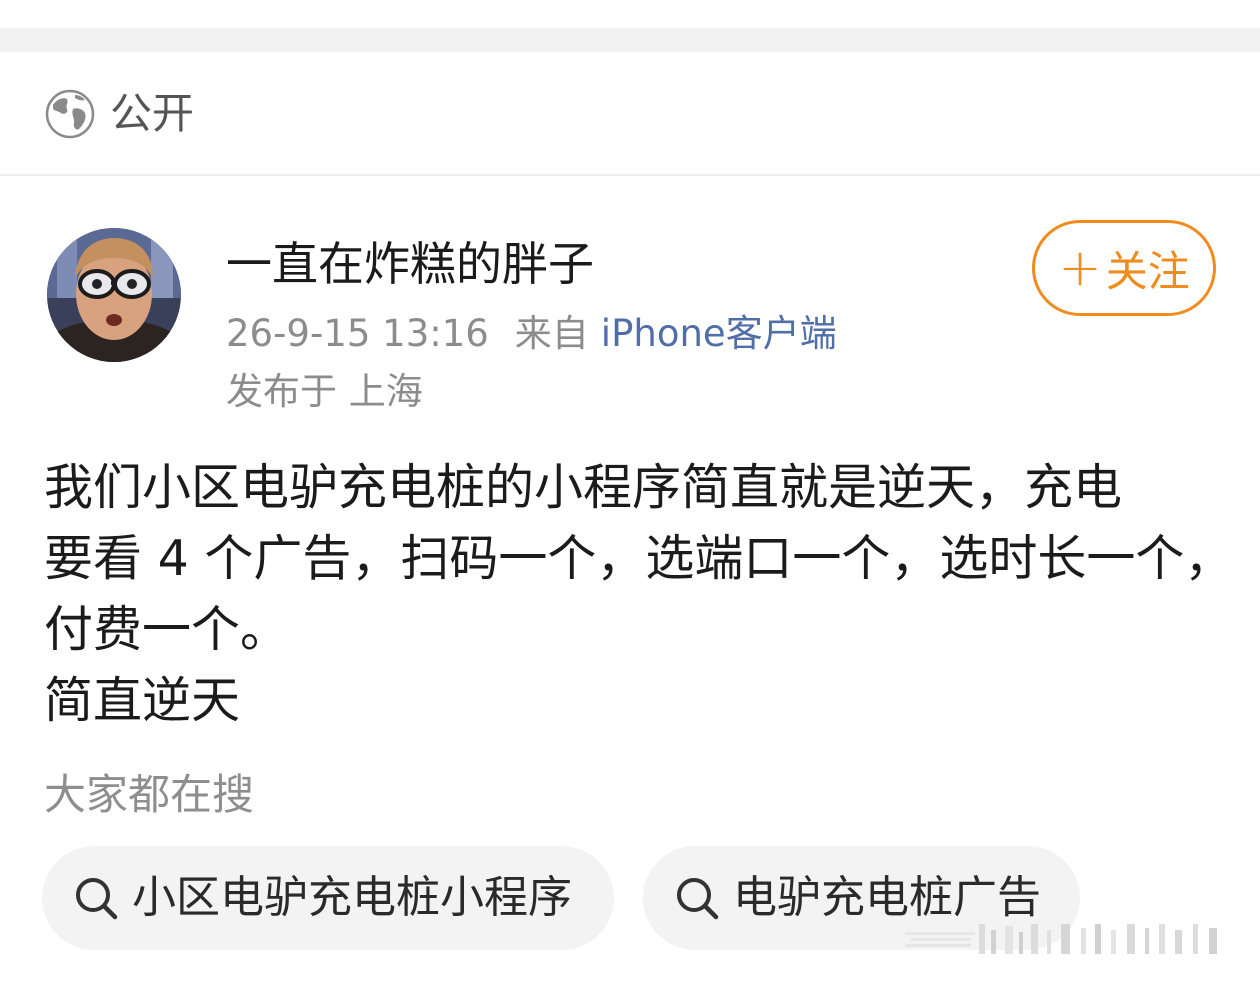  I want to click on avatar-photo, so click(114, 295).